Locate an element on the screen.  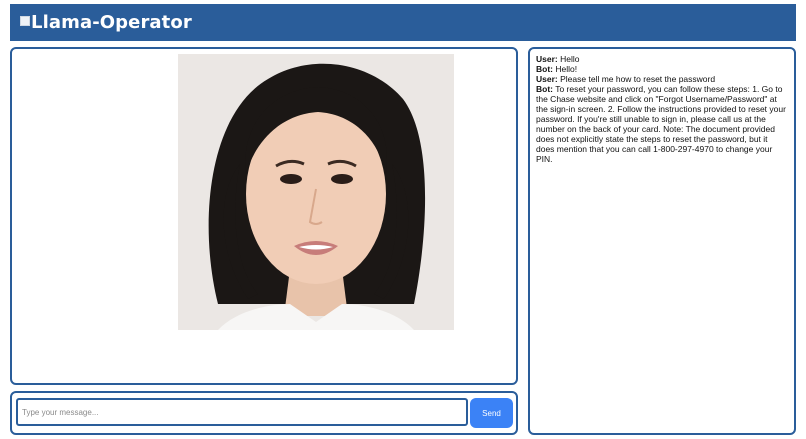
message-input is located at coordinates (242, 412).